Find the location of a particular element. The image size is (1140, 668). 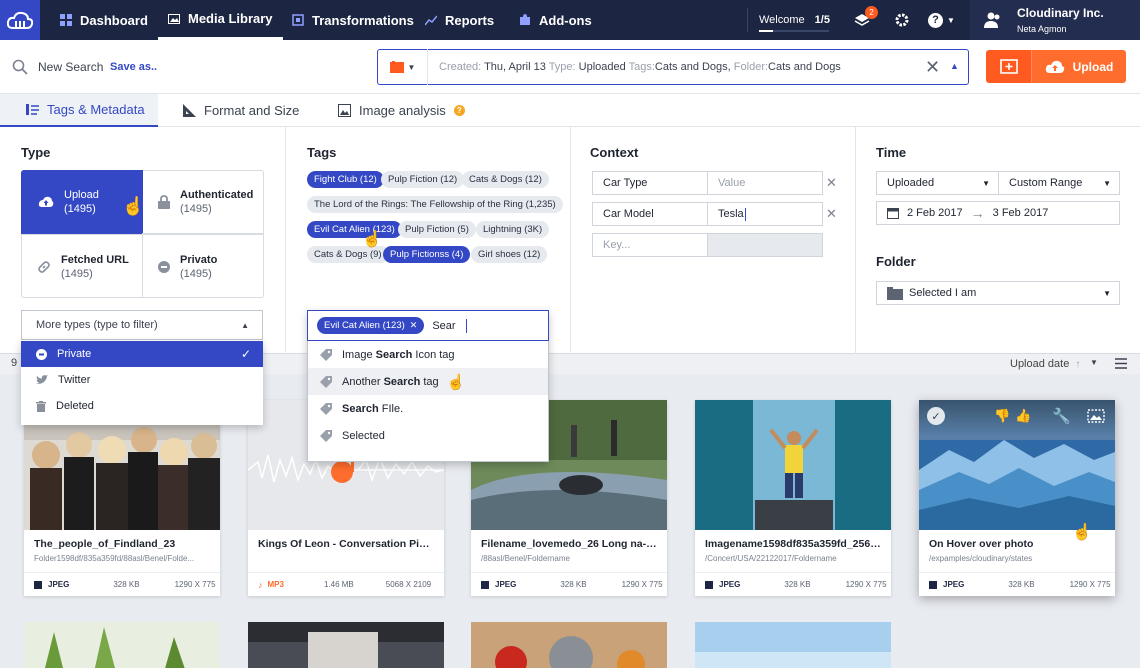

tag-suggestion: Search FIle. is located at coordinates (428, 408).